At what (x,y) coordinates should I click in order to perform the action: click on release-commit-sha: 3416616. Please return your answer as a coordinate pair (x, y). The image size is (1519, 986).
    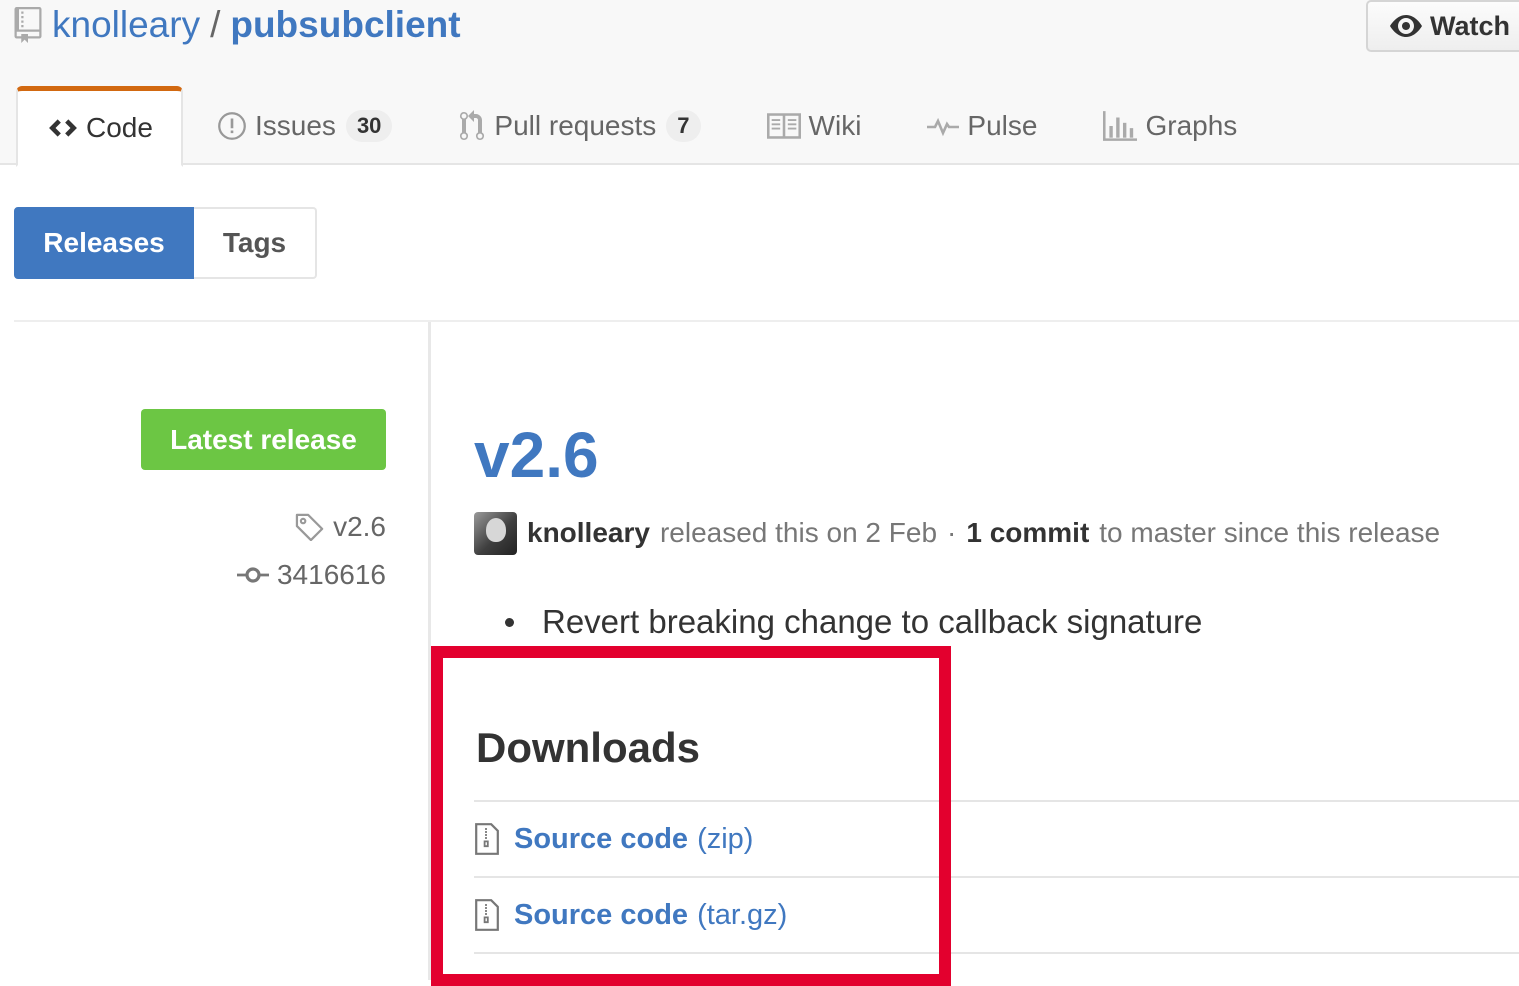
    Looking at the image, I should click on (331, 574).